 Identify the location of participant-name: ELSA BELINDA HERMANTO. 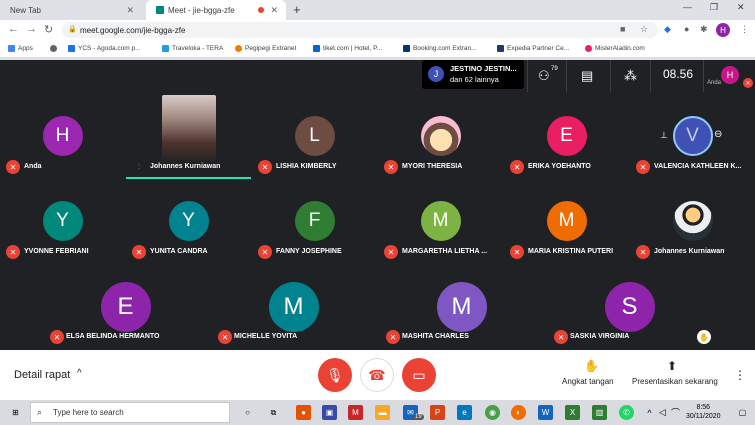
(113, 336).